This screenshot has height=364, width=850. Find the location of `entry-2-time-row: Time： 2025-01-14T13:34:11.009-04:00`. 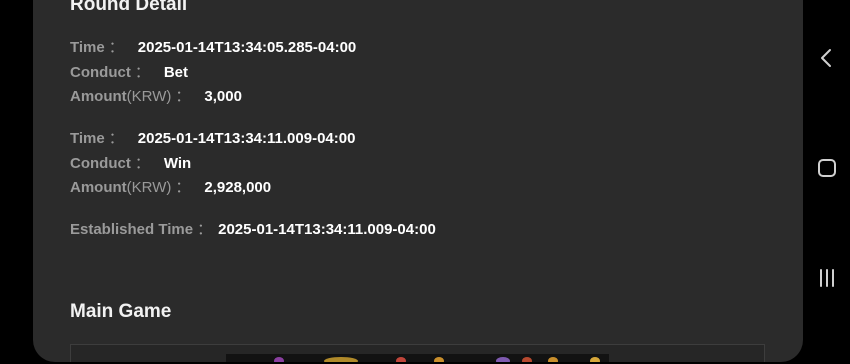

entry-2-time-row: Time： 2025-01-14T13:34:11.009-04:00 is located at coordinates (212, 139).